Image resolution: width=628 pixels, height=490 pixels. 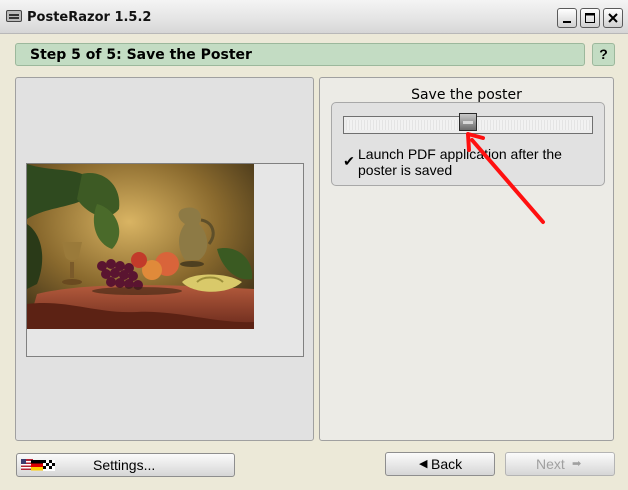 I want to click on save-progress-bar, so click(x=468, y=123).